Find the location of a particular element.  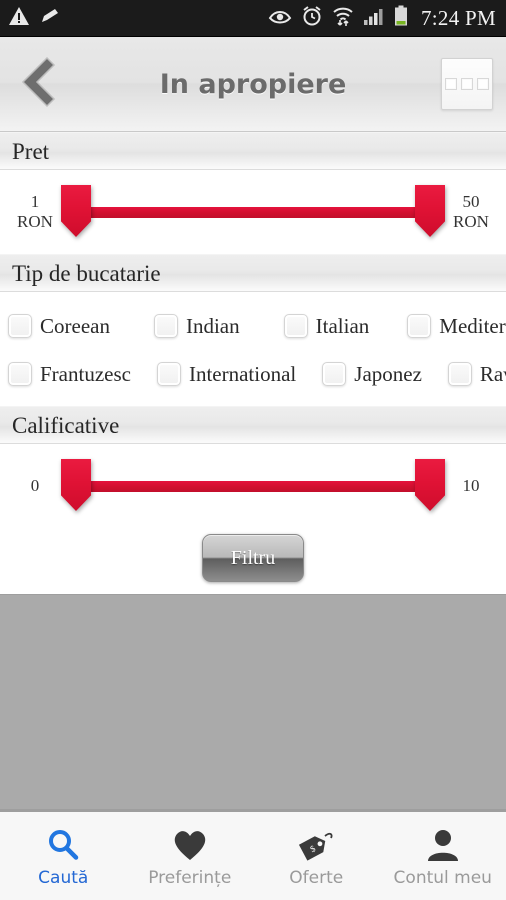

cuisine-checkbox-grid: Coreean Indian Italian Mediteranean is located at coordinates (253, 349).